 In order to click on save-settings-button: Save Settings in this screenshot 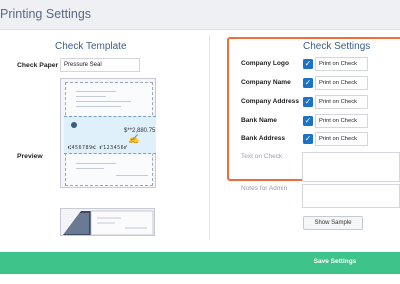, I will do `click(200, 263)`.